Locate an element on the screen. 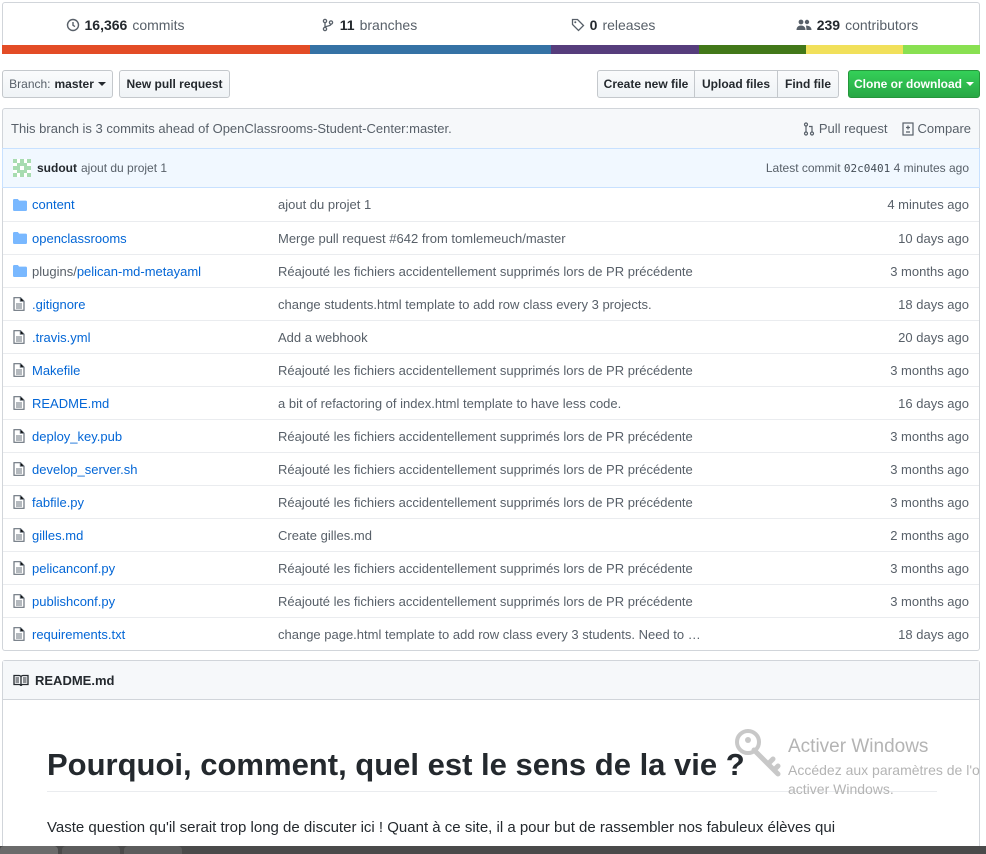  file-name-link: fabfile.py is located at coordinates (155, 502).